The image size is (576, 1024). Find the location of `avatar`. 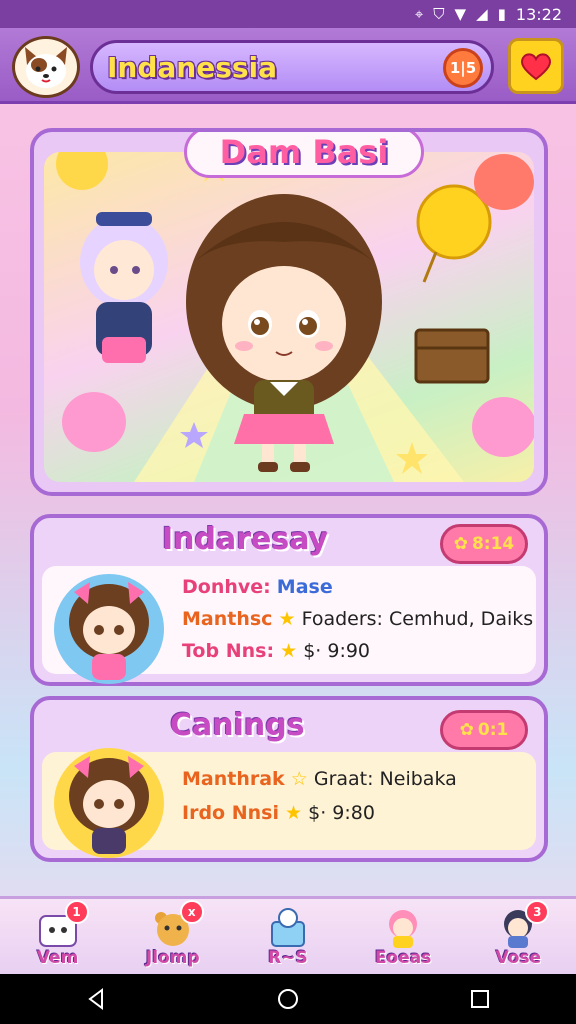

avatar is located at coordinates (46, 67).